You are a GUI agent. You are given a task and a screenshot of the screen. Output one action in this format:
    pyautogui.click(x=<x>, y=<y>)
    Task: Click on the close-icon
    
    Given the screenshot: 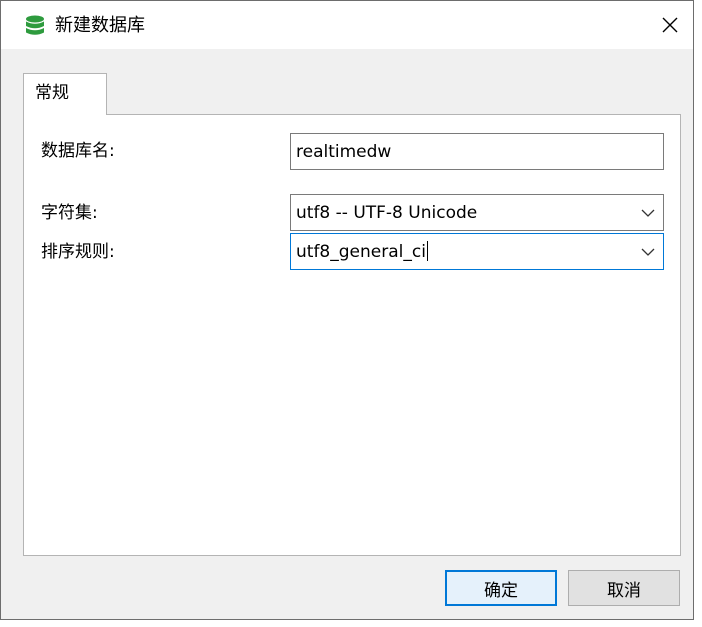 What is the action you would take?
    pyautogui.click(x=670, y=25)
    